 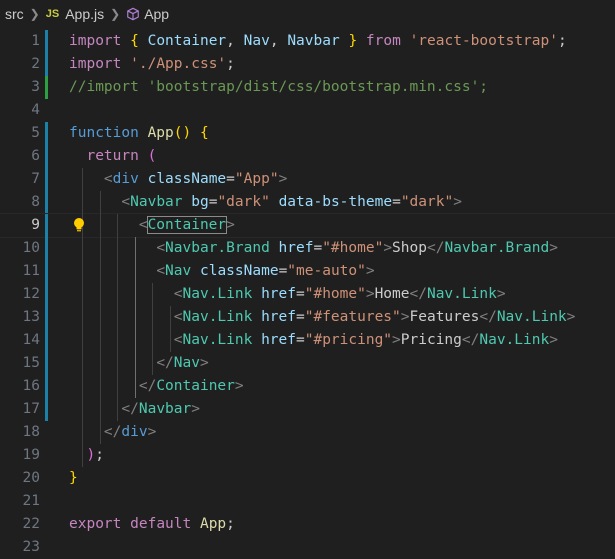 I want to click on breadcrumb-folder: src, so click(x=14, y=14).